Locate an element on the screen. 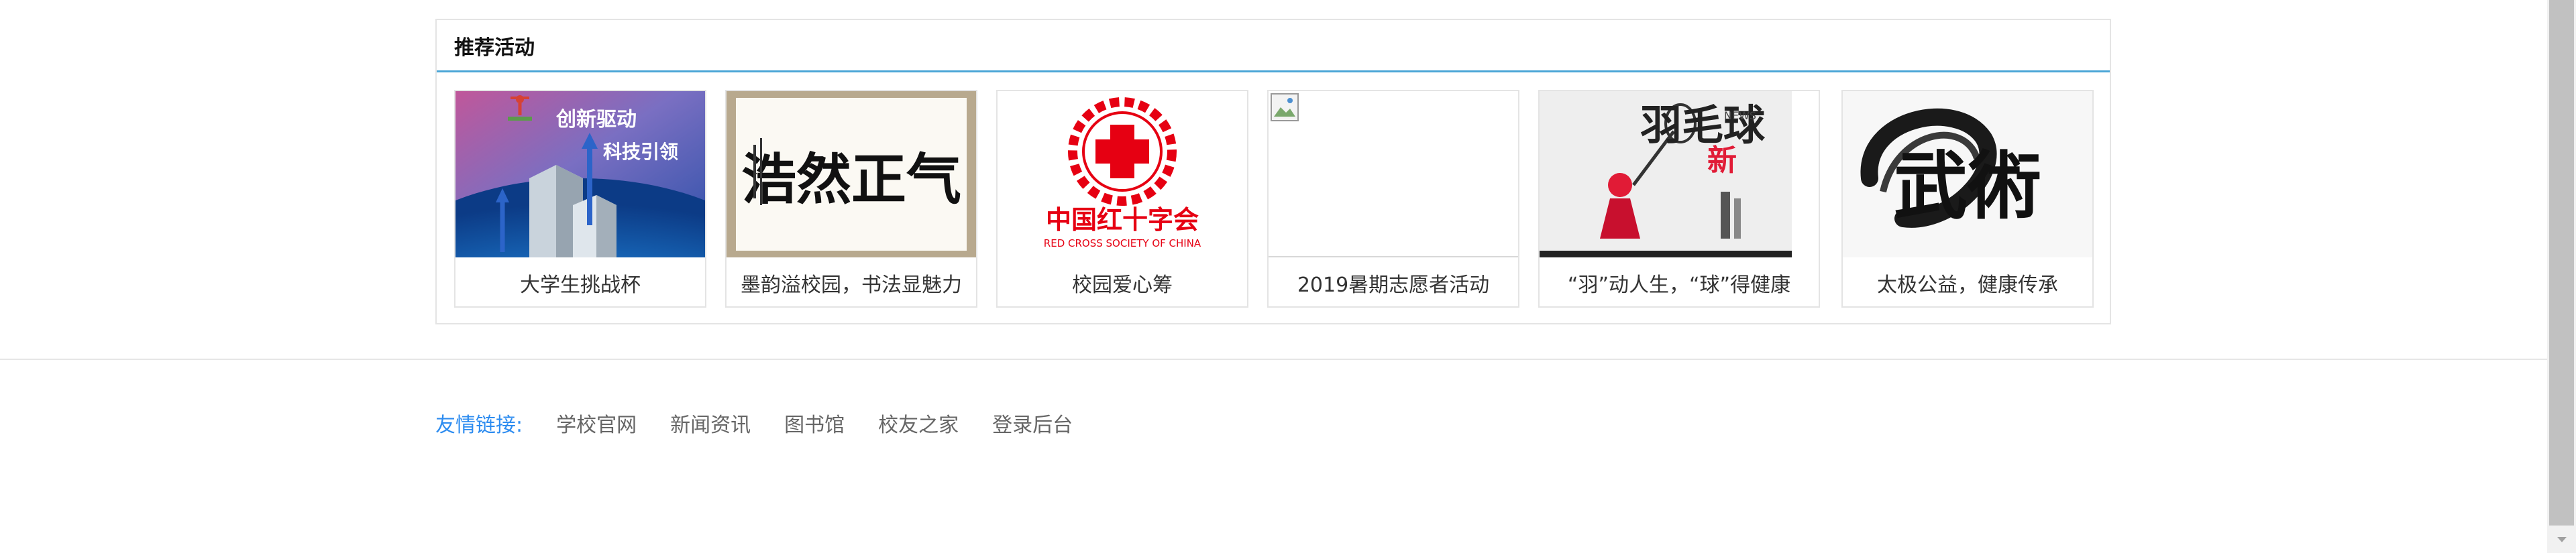 This screenshot has height=553, width=2576. card-caption: 校园爱心筹 is located at coordinates (1122, 282).